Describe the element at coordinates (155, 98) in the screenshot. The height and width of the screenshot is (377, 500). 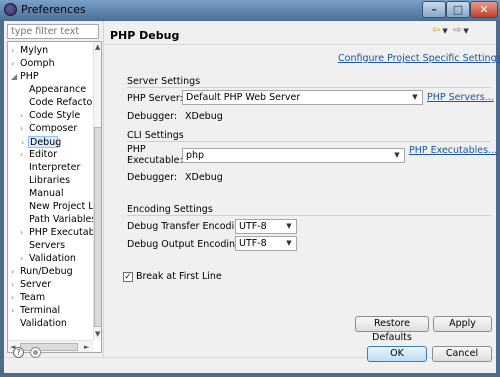
I see `php-server-label: PHP Server:` at that location.